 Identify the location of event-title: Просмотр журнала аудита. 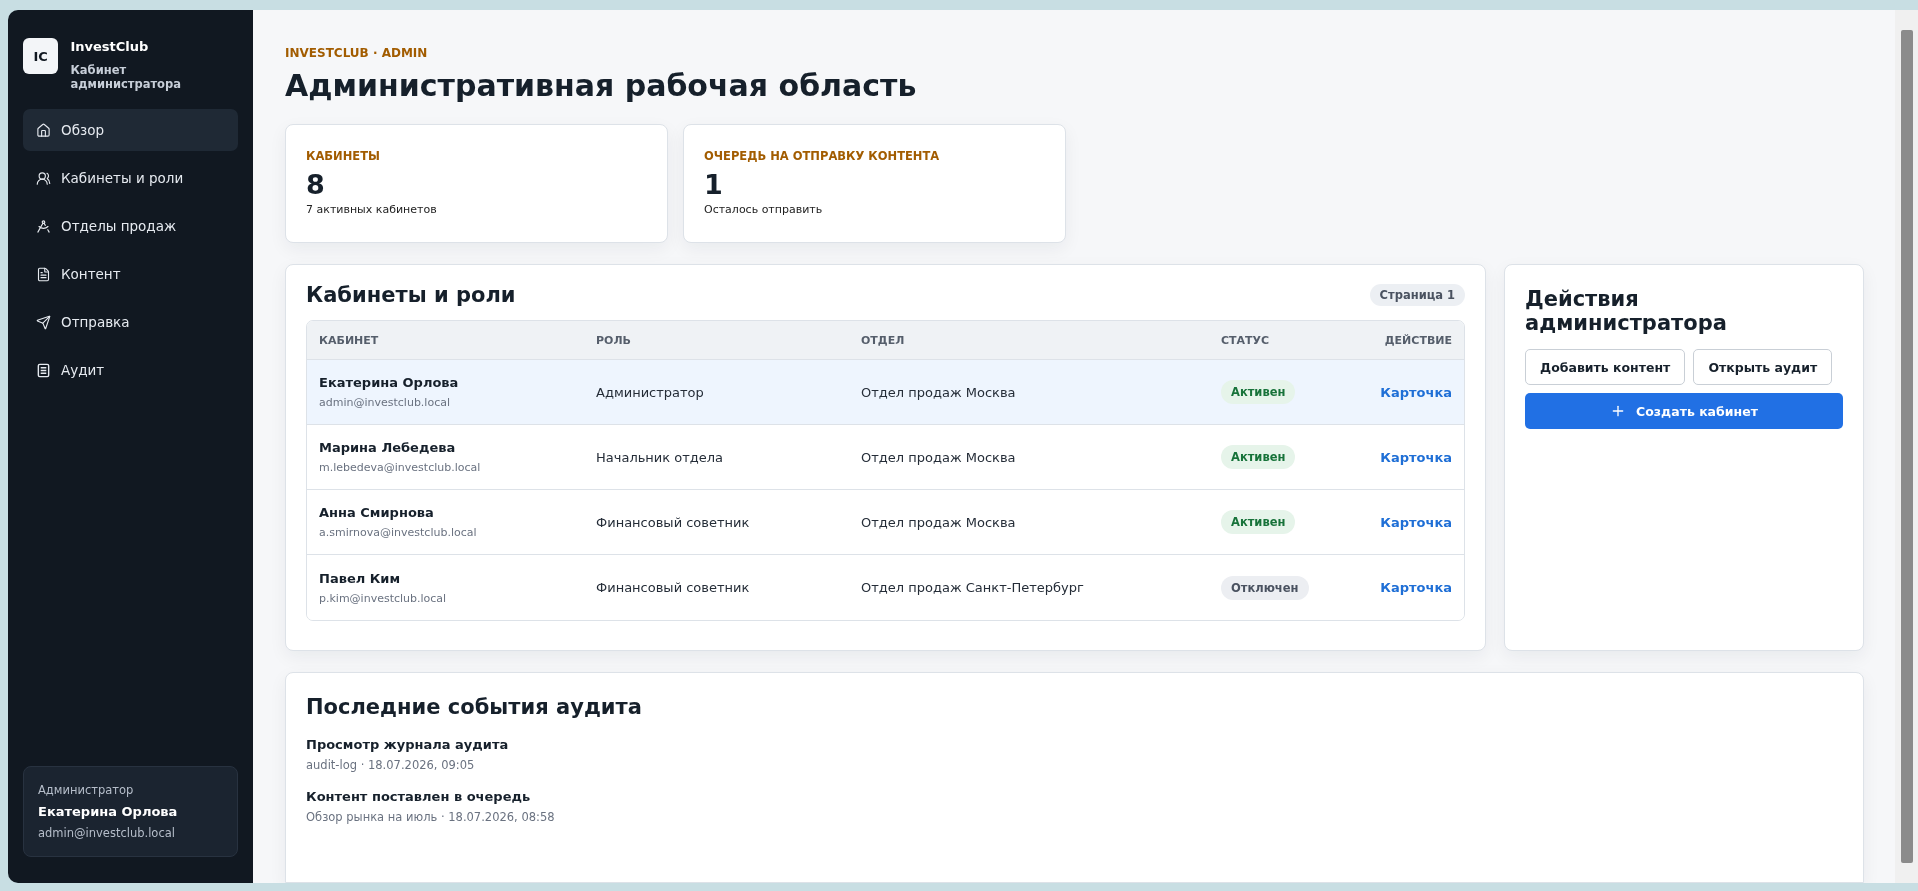
(408, 744).